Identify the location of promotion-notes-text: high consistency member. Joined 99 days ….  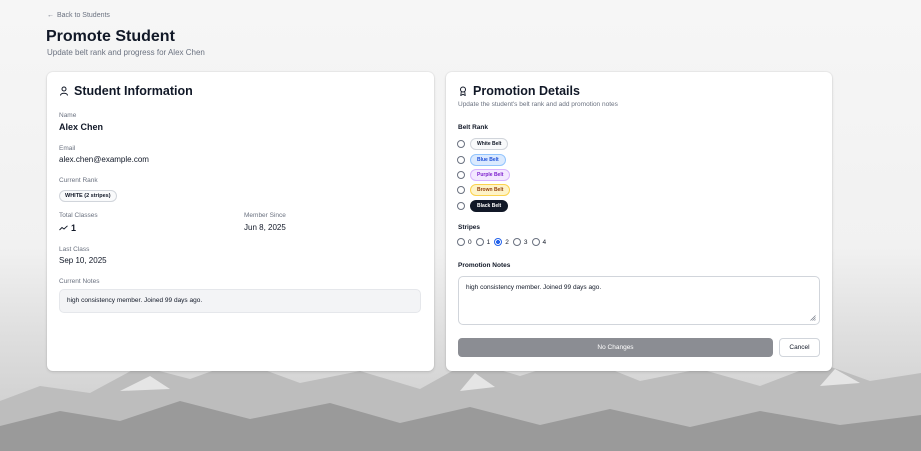
(534, 287).